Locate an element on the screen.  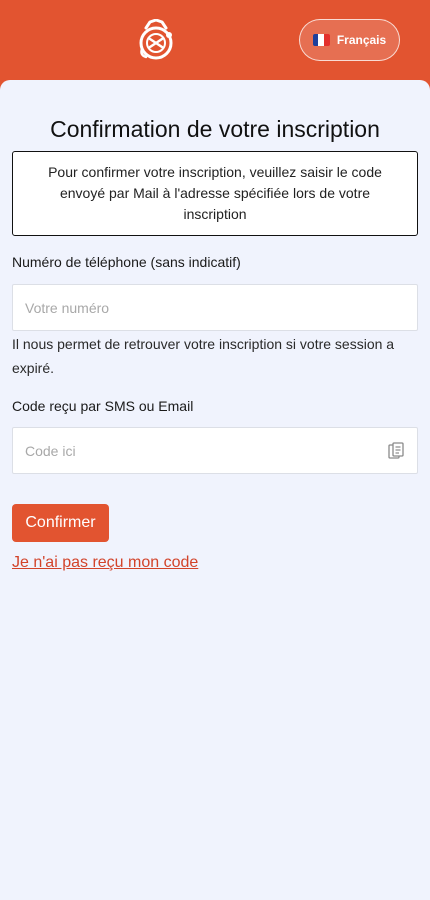
french-flag-icon is located at coordinates (321, 40).